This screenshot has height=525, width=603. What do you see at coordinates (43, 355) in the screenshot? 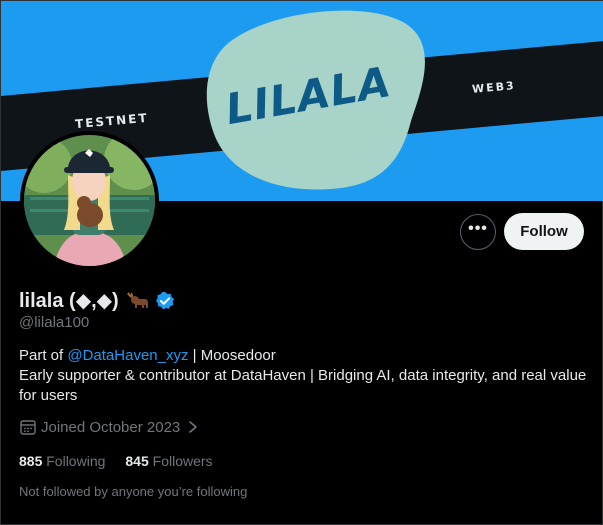
I see `bio-prefix: Part of` at bounding box center [43, 355].